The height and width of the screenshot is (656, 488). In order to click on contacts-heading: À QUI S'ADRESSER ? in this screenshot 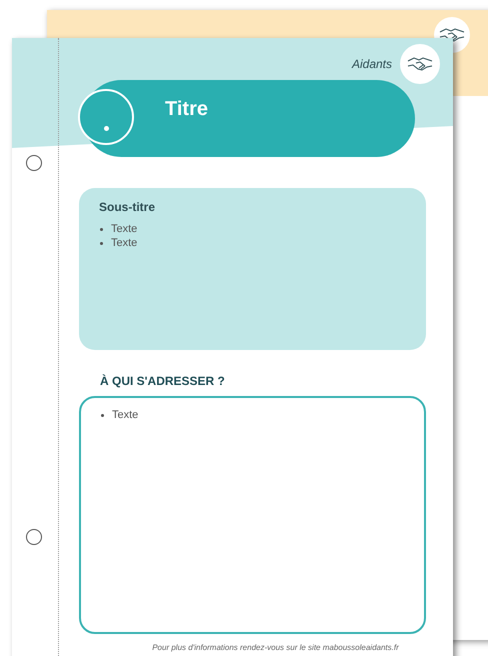, I will do `click(163, 381)`.